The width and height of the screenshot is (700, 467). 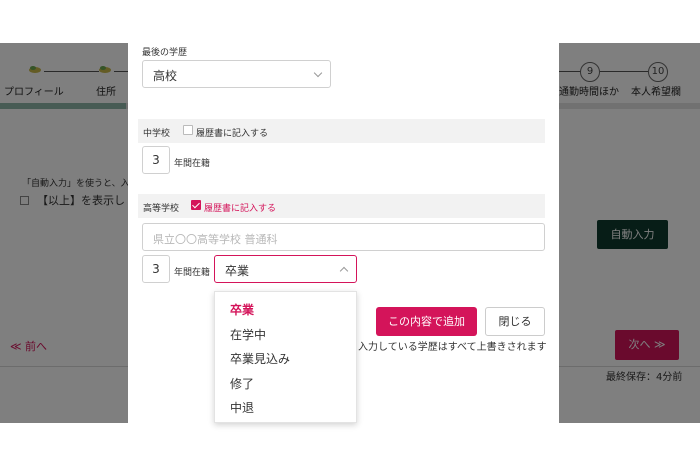 I want to click on last-education-select: 高校, so click(x=236, y=74).